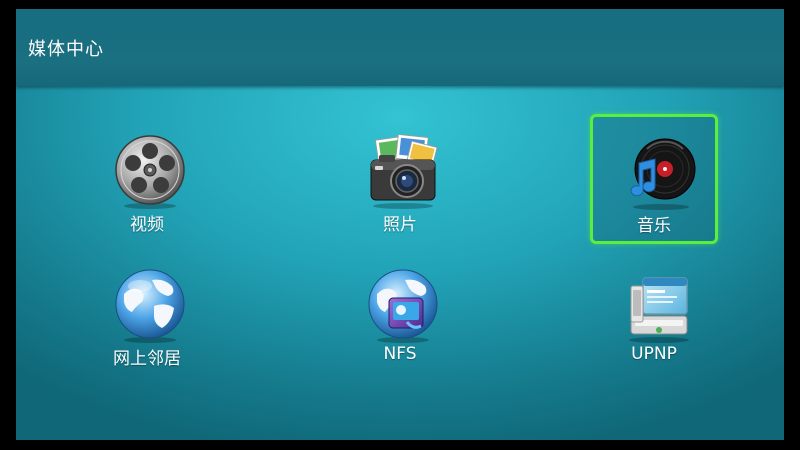 This screenshot has width=800, height=450. I want to click on film-reel-icon, so click(150, 172).